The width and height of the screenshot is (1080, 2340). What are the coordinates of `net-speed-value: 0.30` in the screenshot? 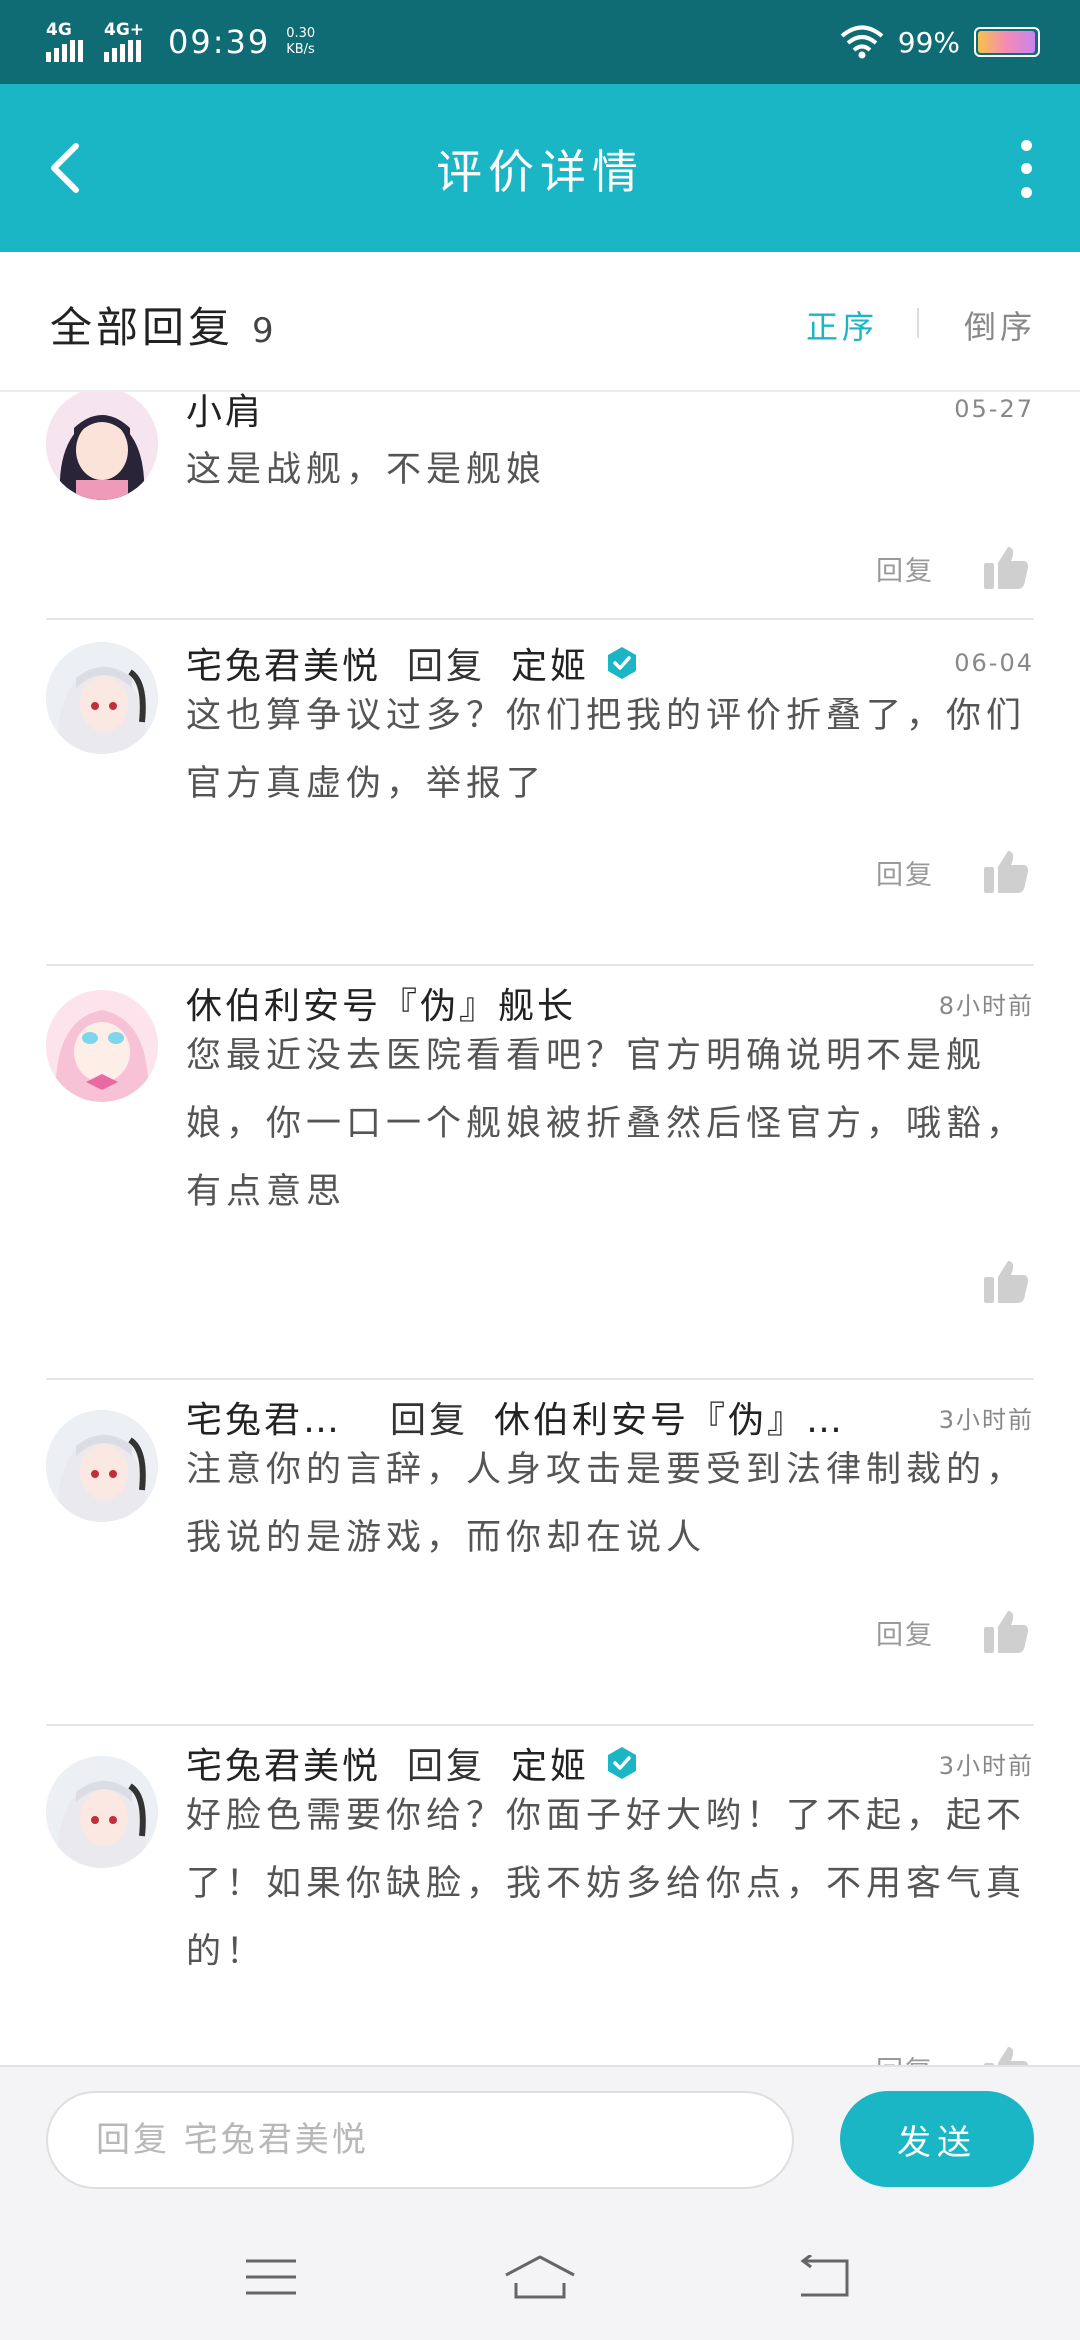 It's located at (301, 33).